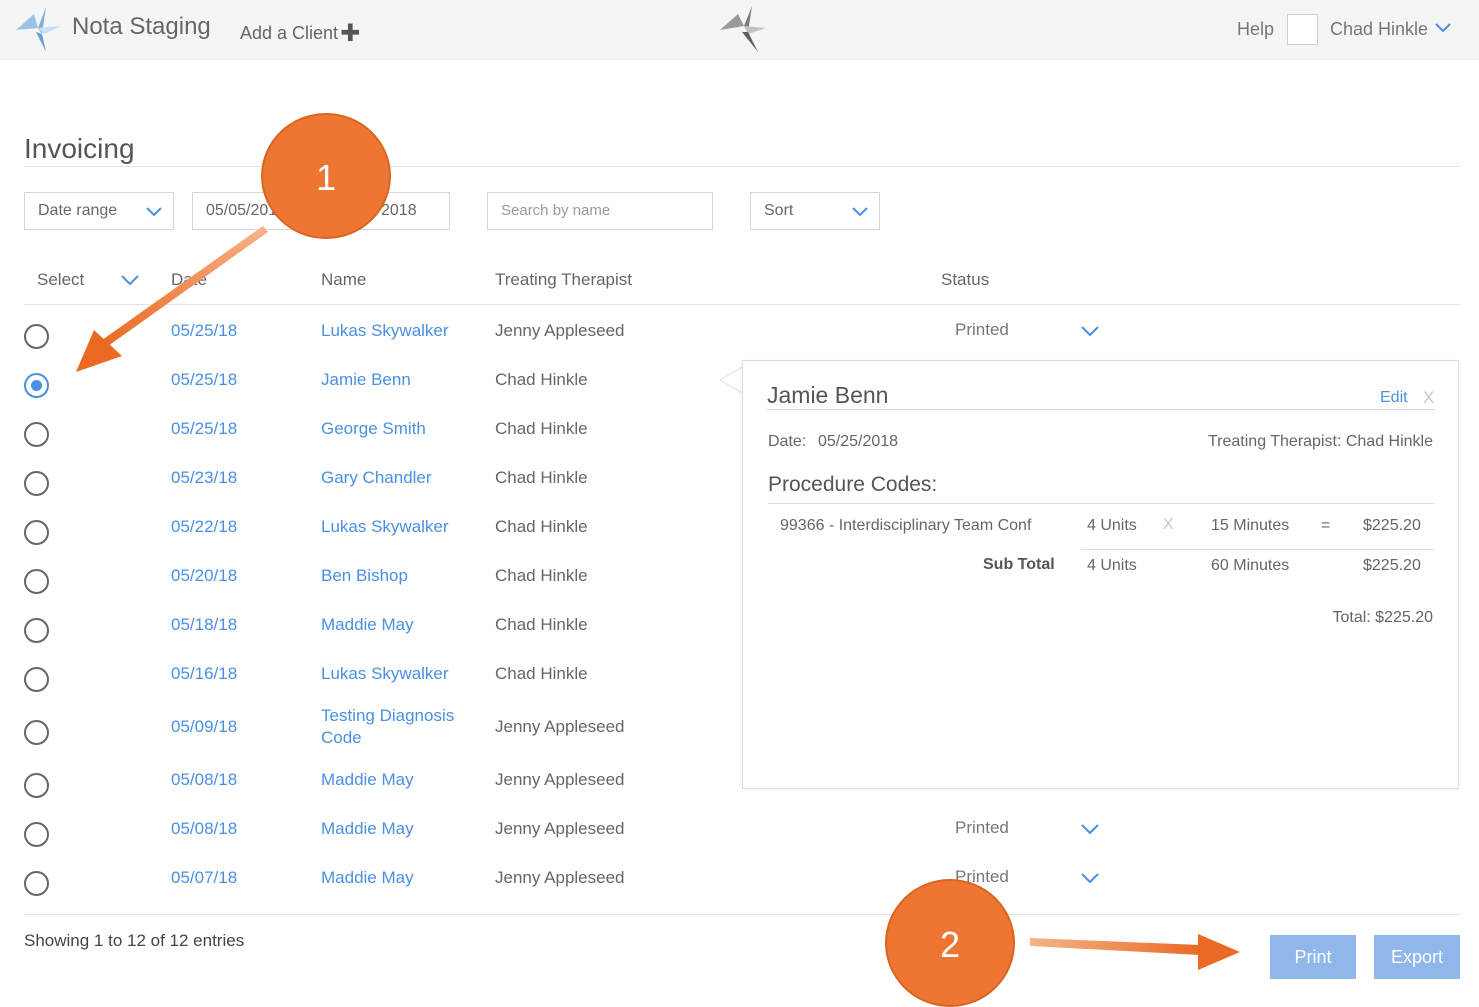 The width and height of the screenshot is (1479, 1007). I want to click on date-to-value: 2018, so click(399, 210).